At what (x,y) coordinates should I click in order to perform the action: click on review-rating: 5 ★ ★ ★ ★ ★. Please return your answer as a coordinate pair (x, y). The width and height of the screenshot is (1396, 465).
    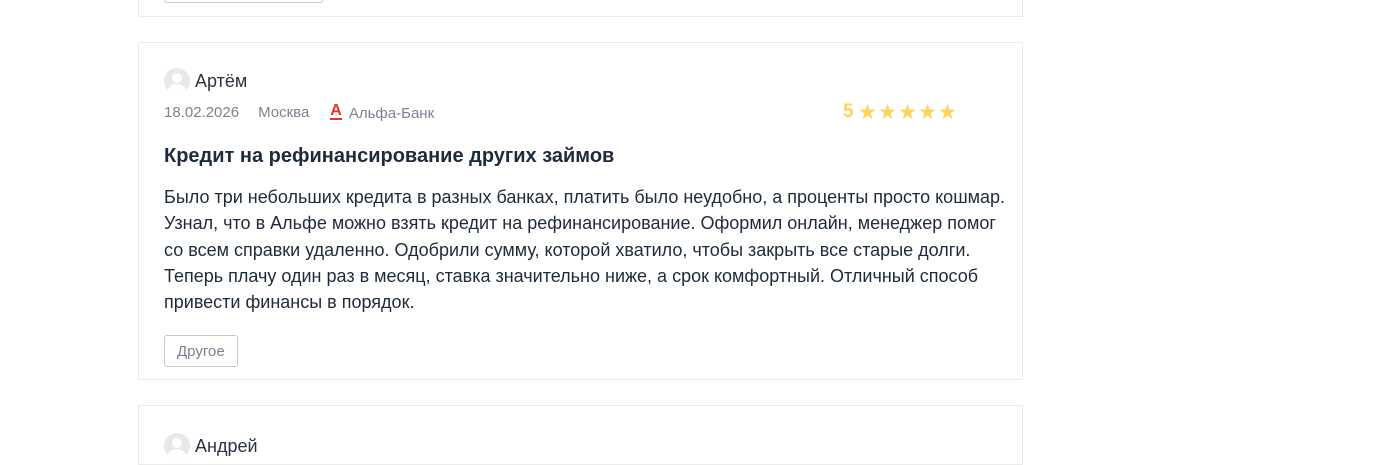
    Looking at the image, I should click on (900, 112).